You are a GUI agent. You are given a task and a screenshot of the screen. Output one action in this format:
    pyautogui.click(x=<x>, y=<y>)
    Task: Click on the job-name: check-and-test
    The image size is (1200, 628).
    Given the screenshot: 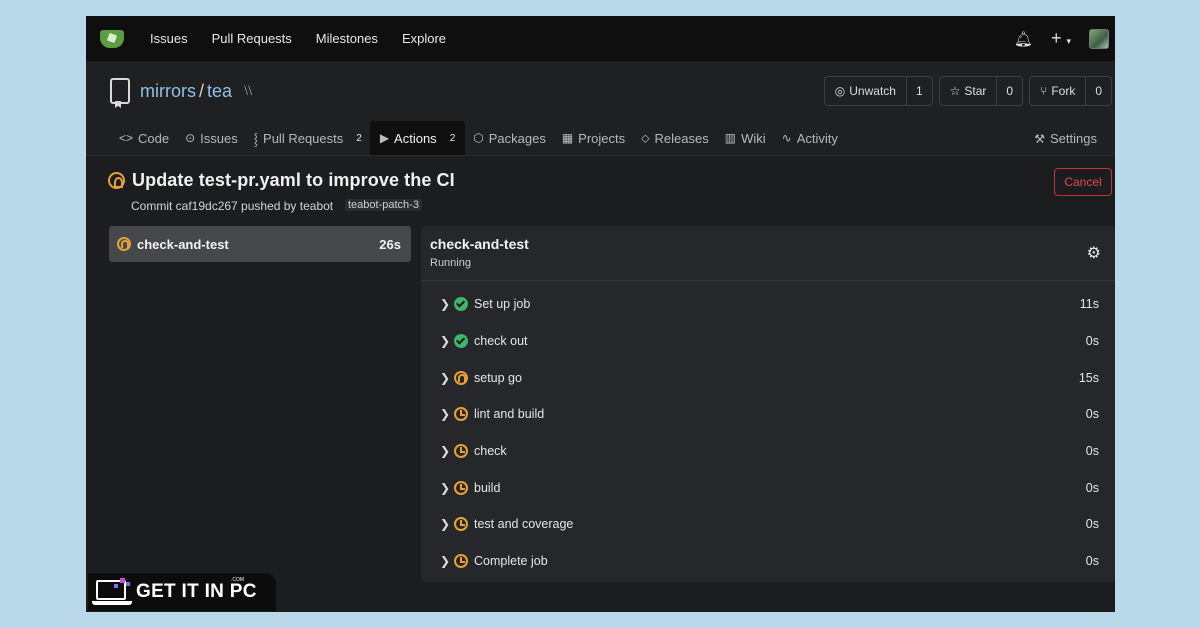 What is the action you would take?
    pyautogui.click(x=183, y=244)
    